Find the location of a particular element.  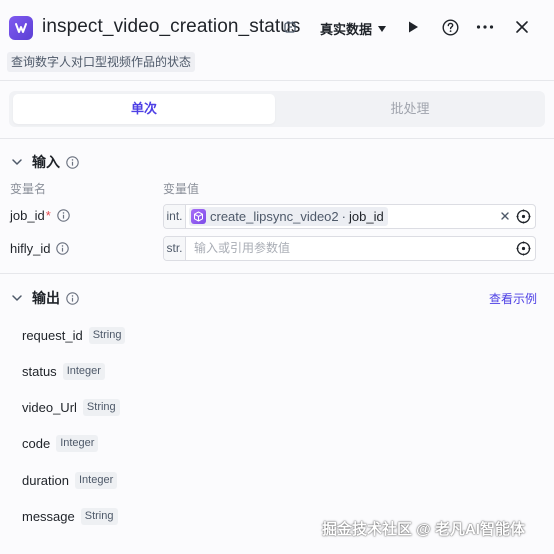

output-field-name: message is located at coordinates (48, 516).